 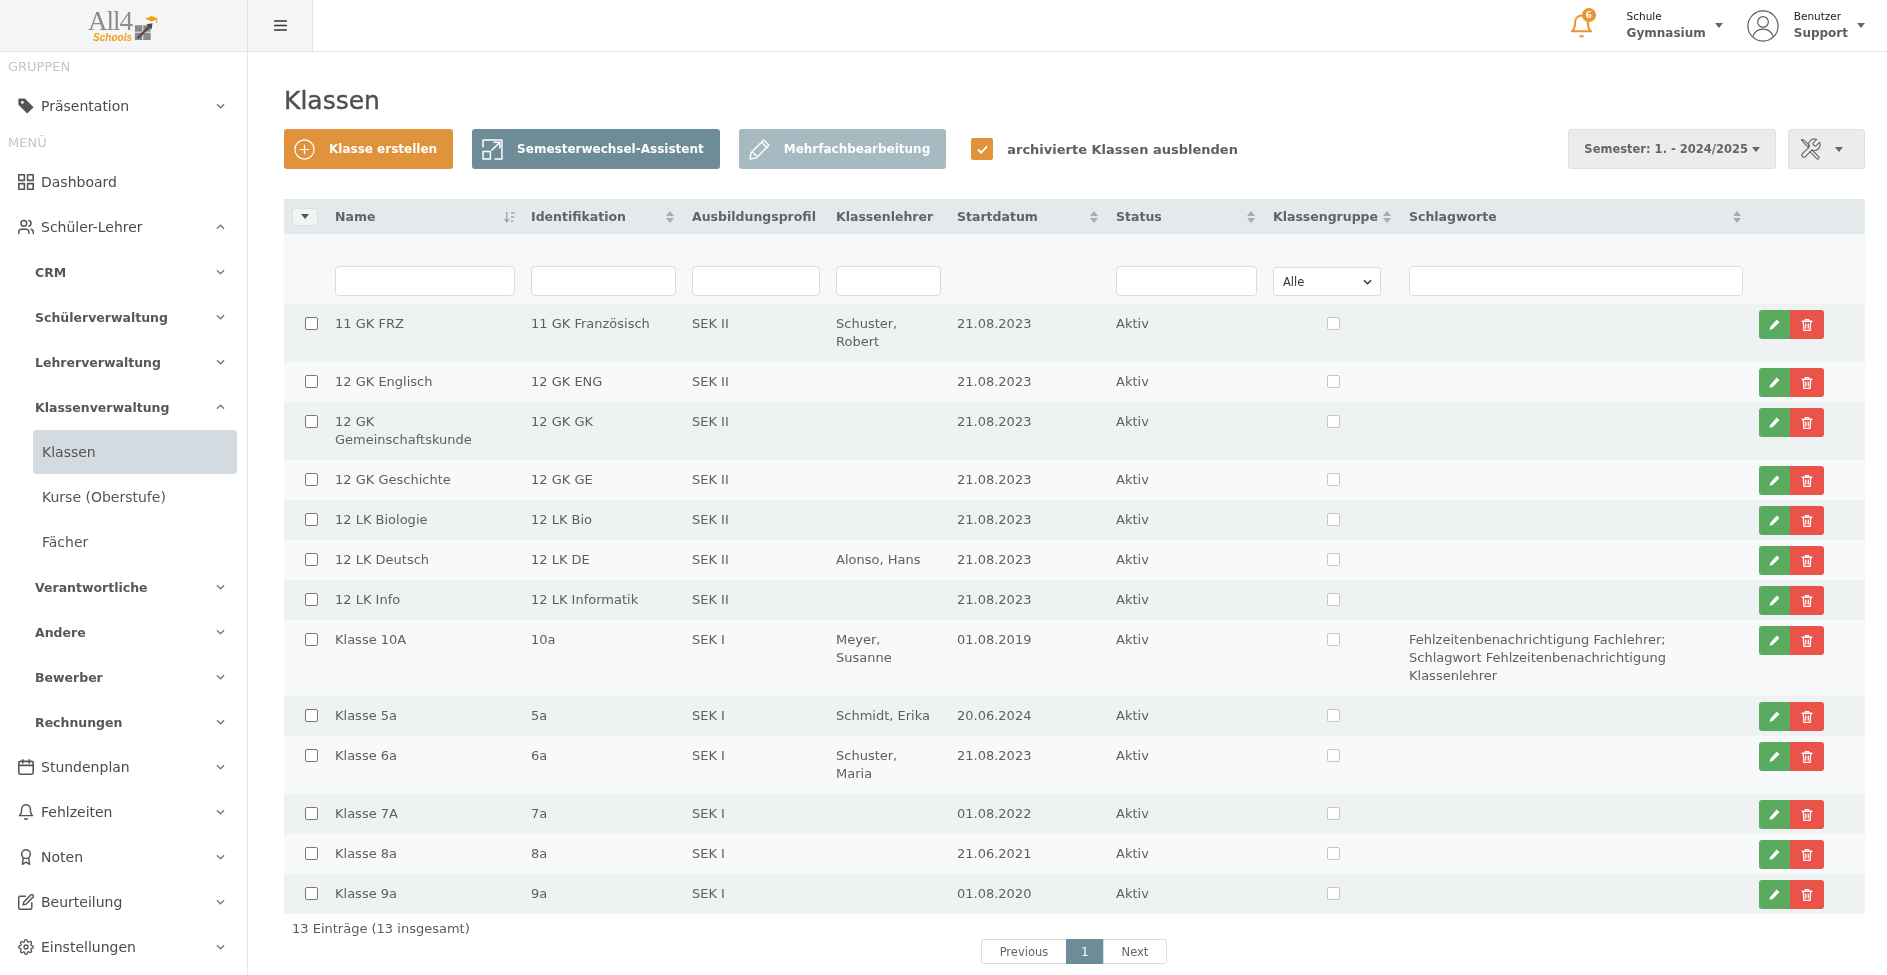 I want to click on sidebar-item: Lehrerverwaltung, so click(x=131, y=362).